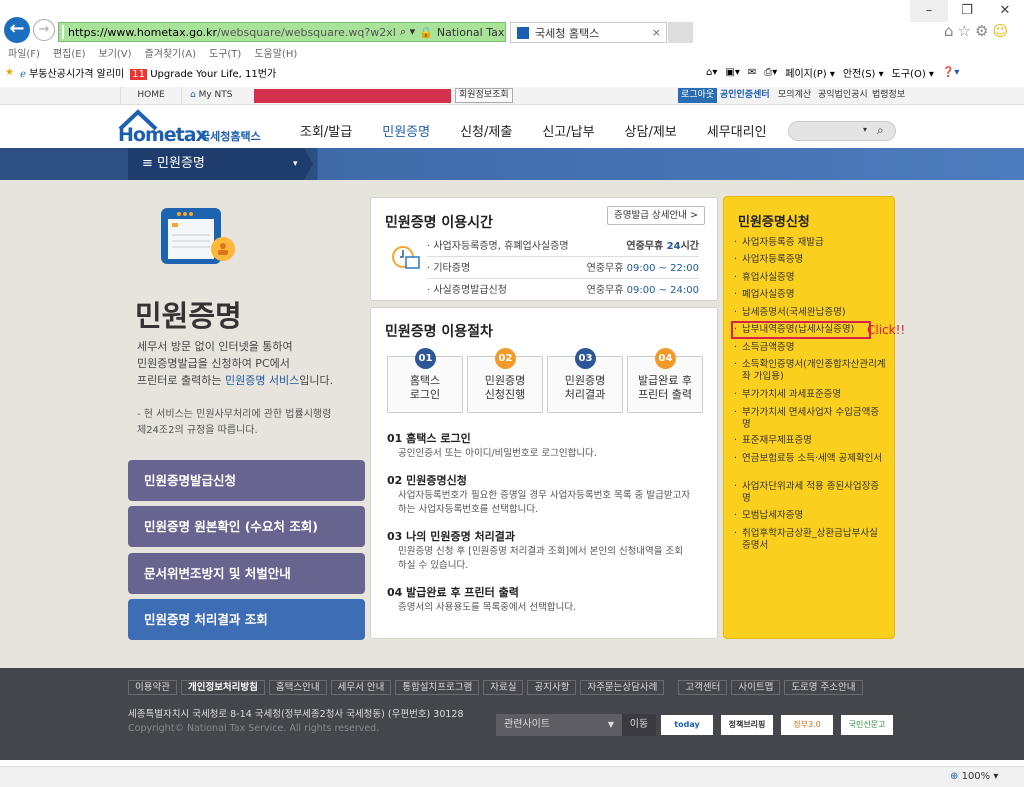  I want to click on banner-gov30: 정부3.0, so click(807, 725).